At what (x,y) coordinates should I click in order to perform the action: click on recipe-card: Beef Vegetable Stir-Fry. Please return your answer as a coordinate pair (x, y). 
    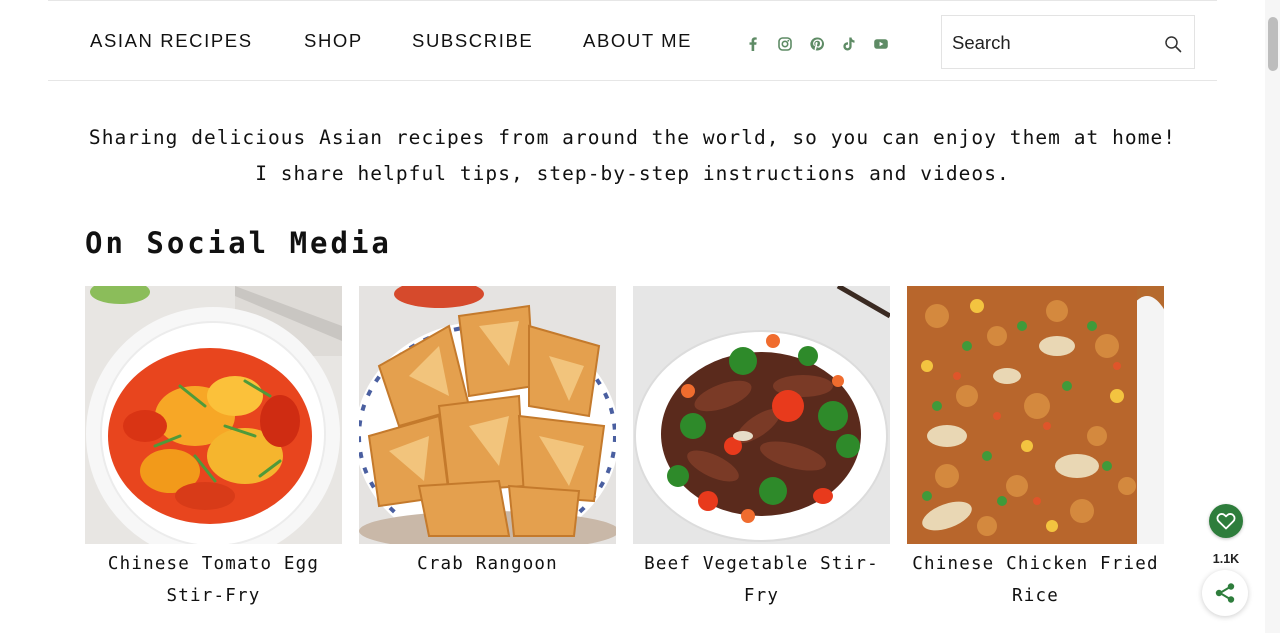
    Looking at the image, I should click on (761, 449).